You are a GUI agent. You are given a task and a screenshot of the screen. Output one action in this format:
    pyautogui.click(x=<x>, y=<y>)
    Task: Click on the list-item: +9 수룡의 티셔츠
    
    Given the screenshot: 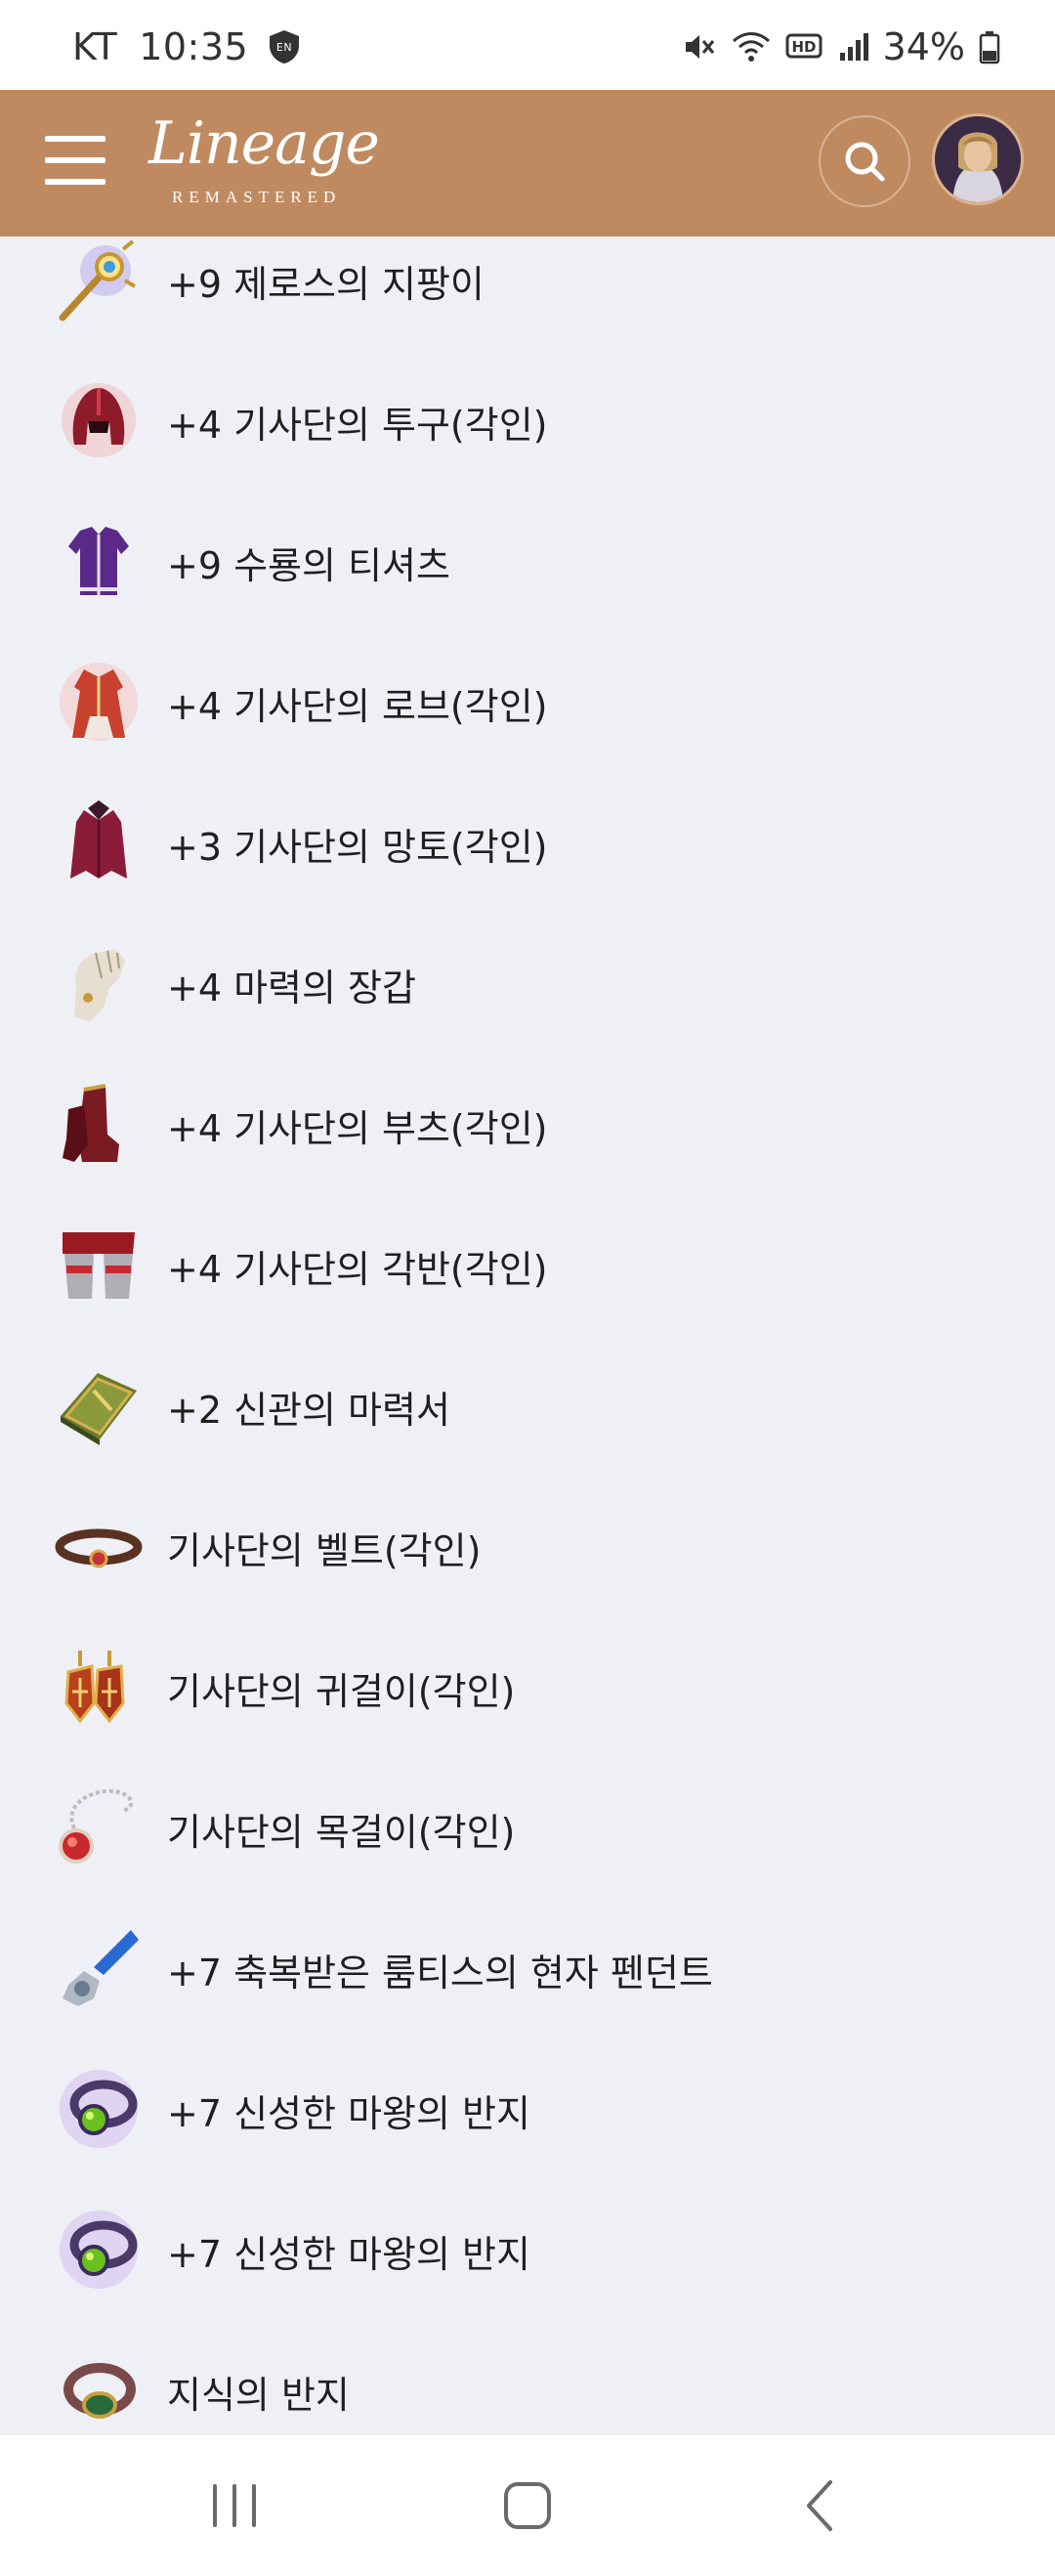 What is the action you would take?
    pyautogui.click(x=527, y=561)
    